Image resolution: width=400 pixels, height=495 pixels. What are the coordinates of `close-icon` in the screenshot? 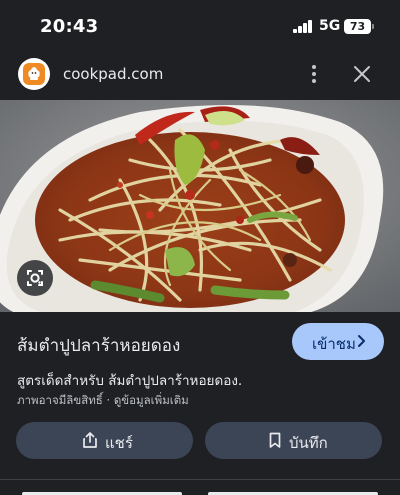 It's located at (362, 74).